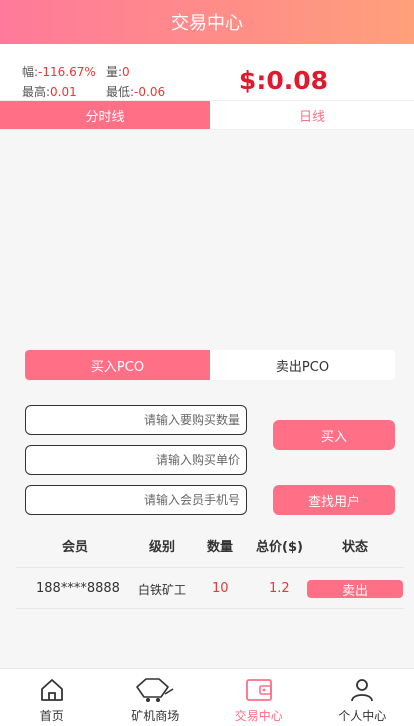 Image resolution: width=414 pixels, height=726 pixels. Describe the element at coordinates (105, 115) in the screenshot. I see `tab-time-share: 分时线` at that location.